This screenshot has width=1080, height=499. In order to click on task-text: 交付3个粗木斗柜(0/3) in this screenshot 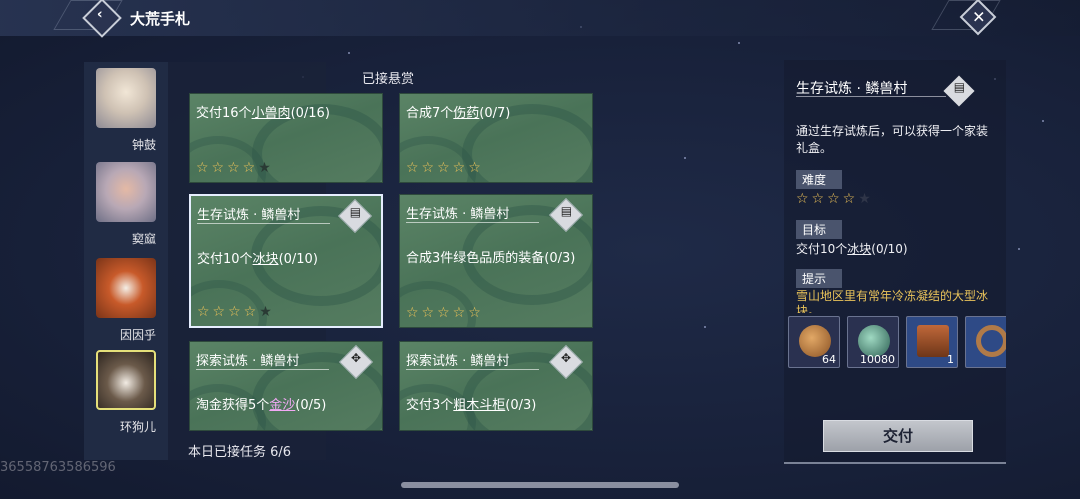, I will do `click(471, 405)`.